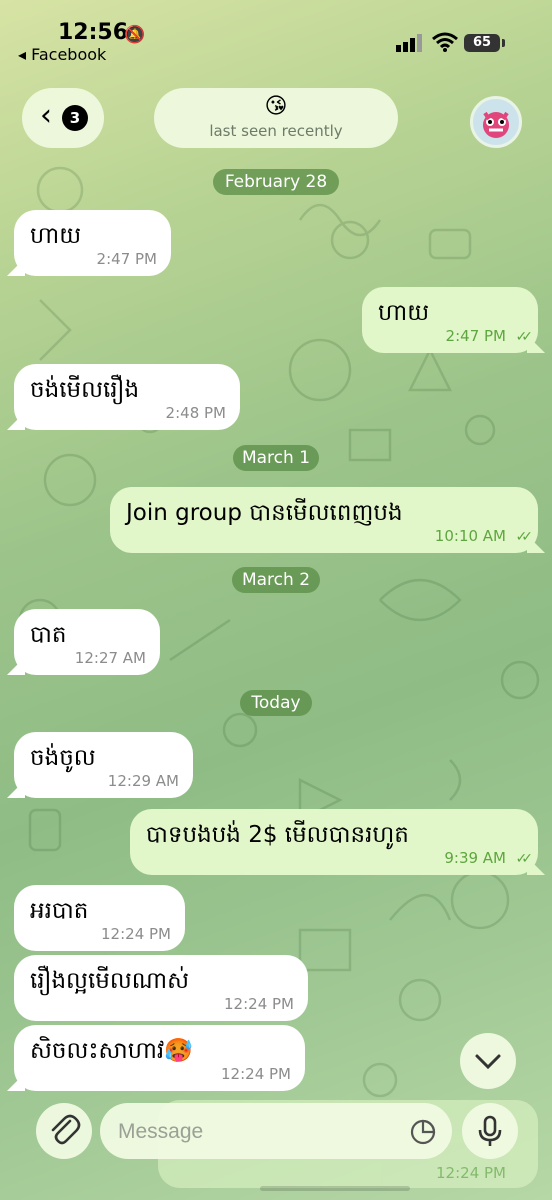 The height and width of the screenshot is (1200, 552). I want to click on paperclip-icon, so click(66, 1129).